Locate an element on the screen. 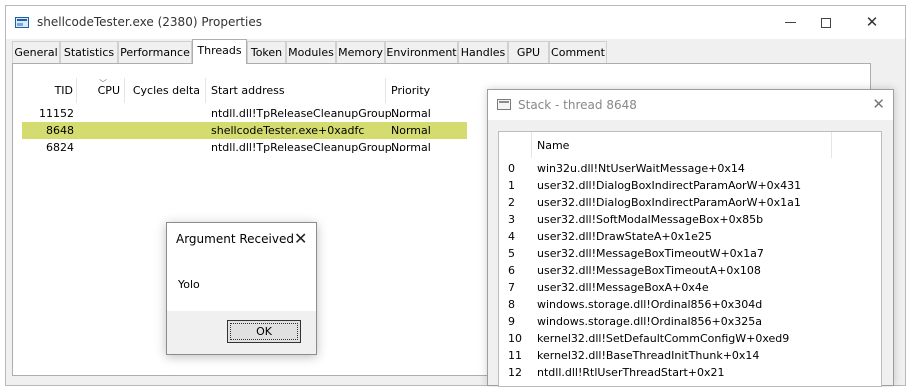  frame-name: user32.dll!MessageBoxTimeoutW+0x1a7 is located at coordinates (650, 253).